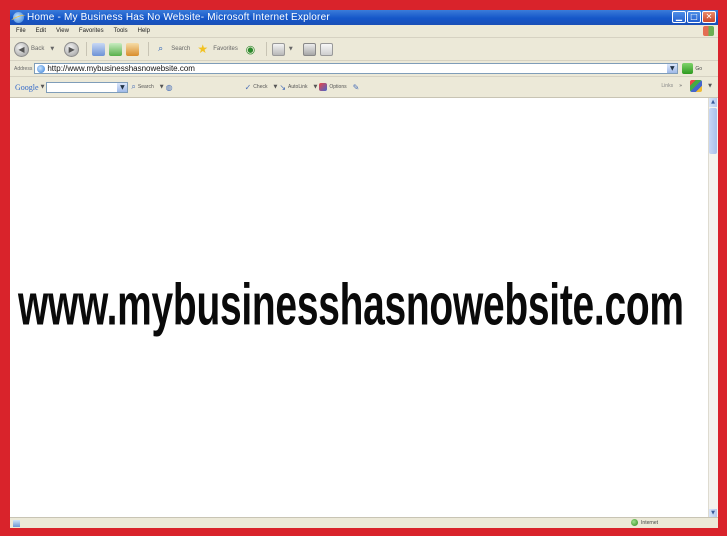  Describe the element at coordinates (225, 49) in the screenshot. I see `favorites-label: Favorites` at that location.